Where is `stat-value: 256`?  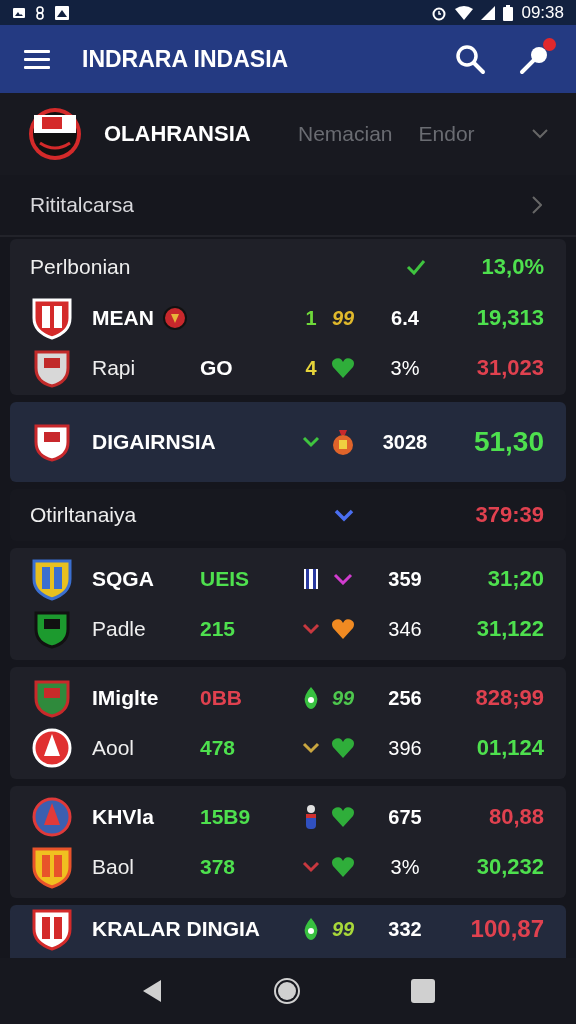
stat-value: 256 is located at coordinates (405, 697).